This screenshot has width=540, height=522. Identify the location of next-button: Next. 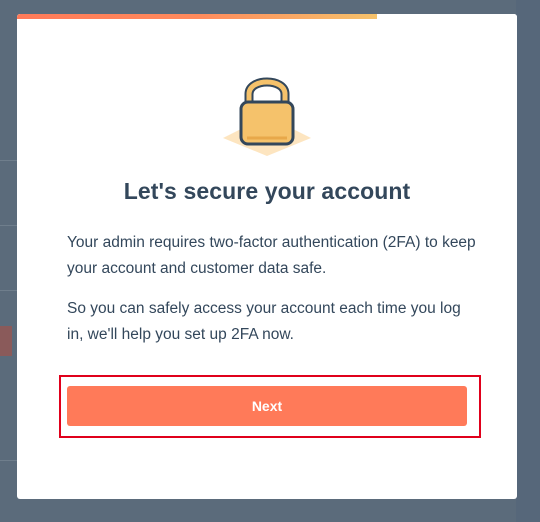
(267, 406).